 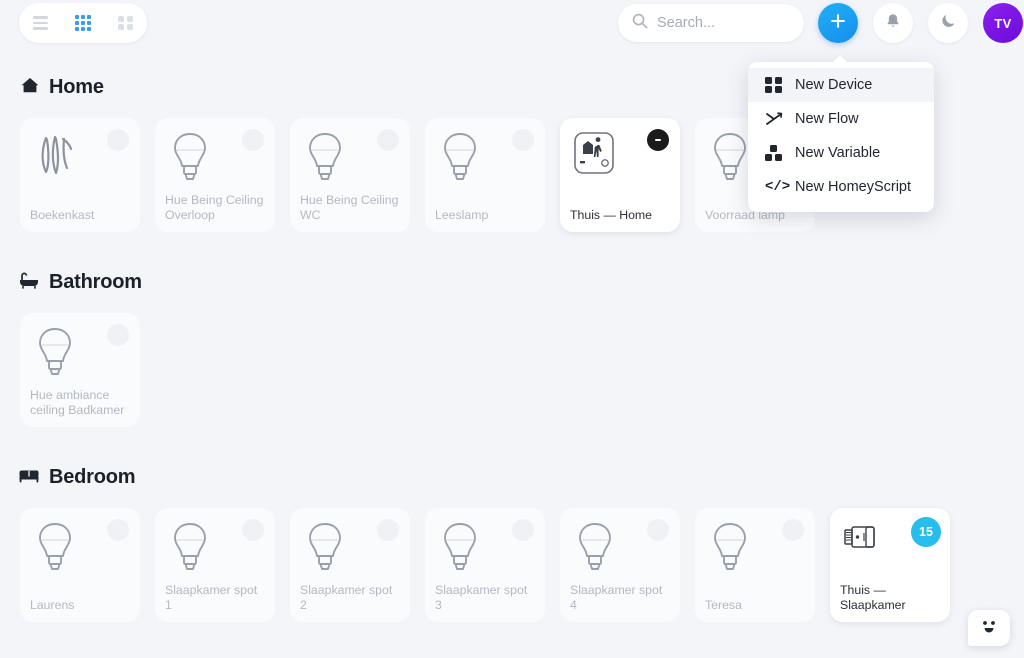 I want to click on device-card-slaapkamer-spot-2: Slaapkamer spot 2, so click(x=350, y=565).